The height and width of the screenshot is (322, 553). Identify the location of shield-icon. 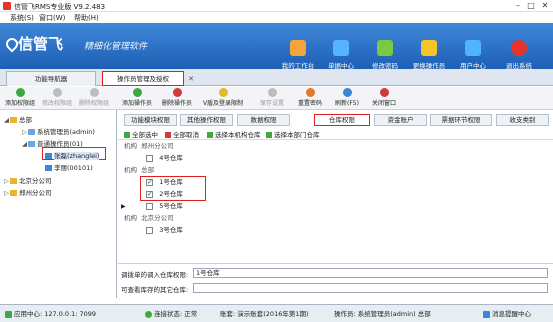
(223, 92).